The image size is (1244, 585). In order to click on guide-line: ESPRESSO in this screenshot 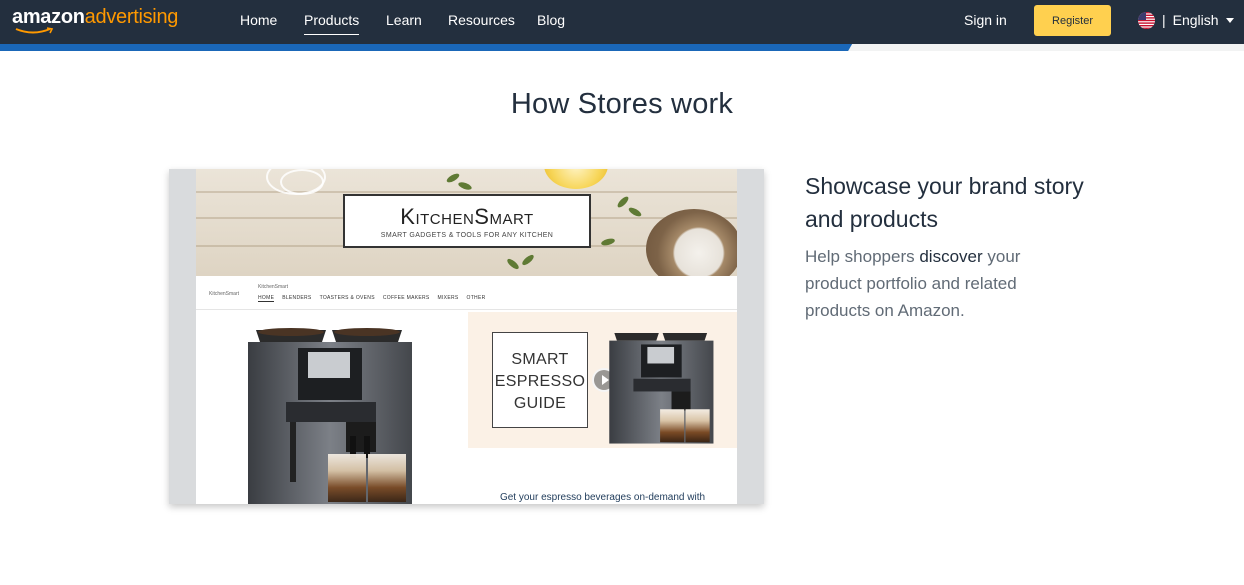, I will do `click(540, 381)`.